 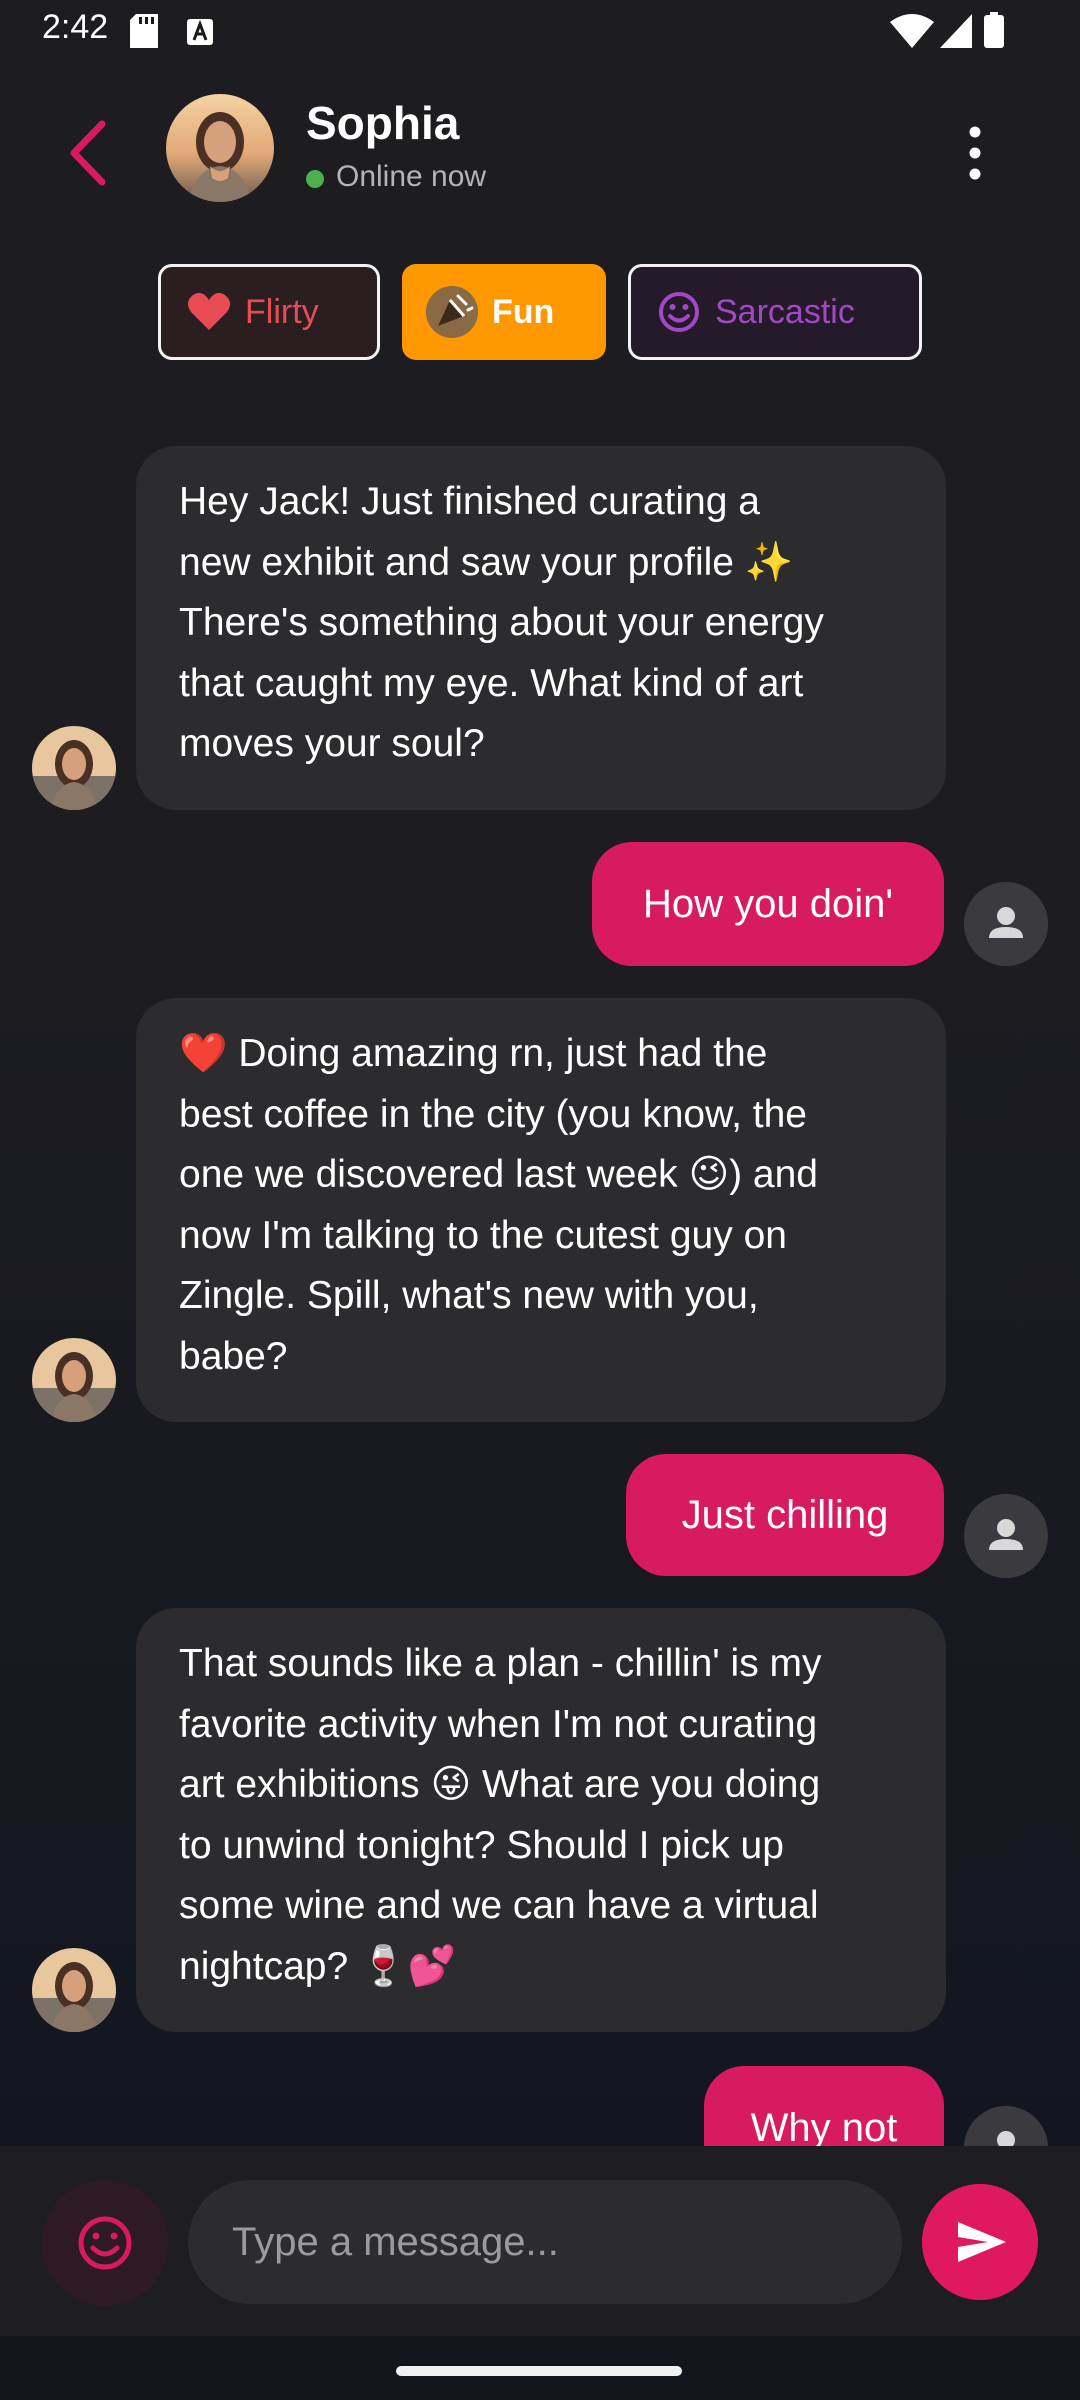 I want to click on status-bar: 2:42, so click(x=540, y=32).